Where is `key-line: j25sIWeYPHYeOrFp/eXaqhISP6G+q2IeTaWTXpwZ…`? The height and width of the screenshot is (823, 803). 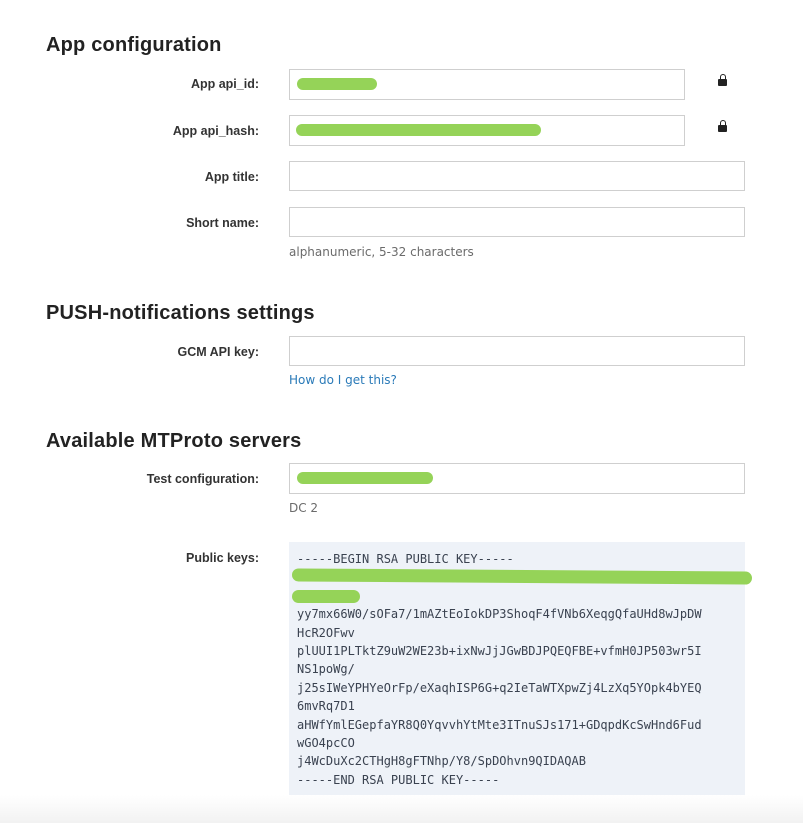
key-line: j25sIWeYPHYeOrFp/eXaqhISP6G+q2IeTaWTXpwZ… is located at coordinates (499, 687).